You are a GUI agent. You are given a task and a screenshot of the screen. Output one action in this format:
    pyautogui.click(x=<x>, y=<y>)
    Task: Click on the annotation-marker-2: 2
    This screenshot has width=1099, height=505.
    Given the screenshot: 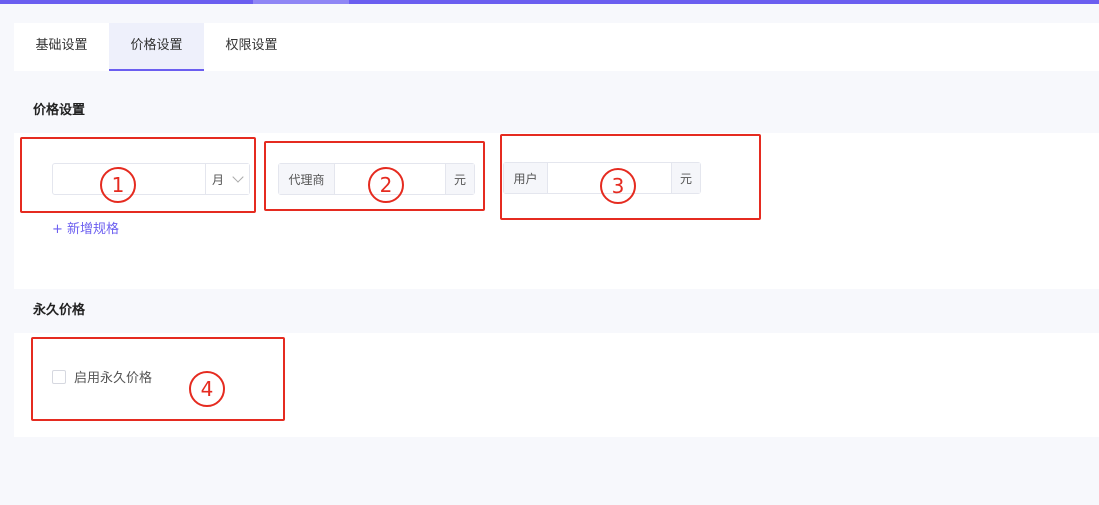 What is the action you would take?
    pyautogui.click(x=386, y=185)
    